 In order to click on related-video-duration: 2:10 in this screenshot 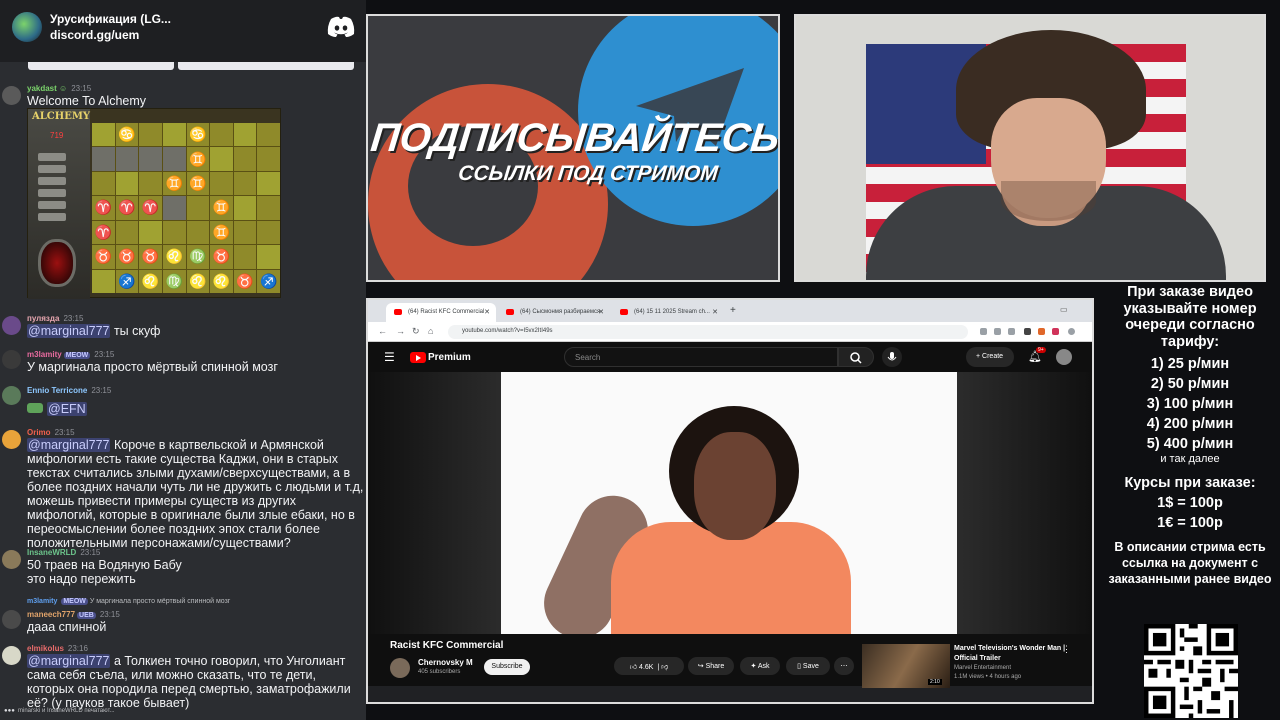, I will do `click(935, 682)`.